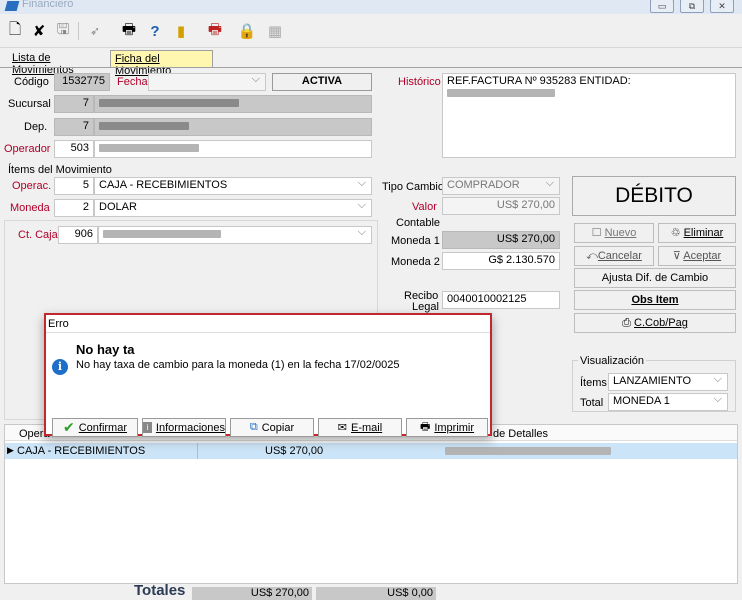  Describe the element at coordinates (692, 6) in the screenshot. I see `maximize-icon: ⧉` at that location.